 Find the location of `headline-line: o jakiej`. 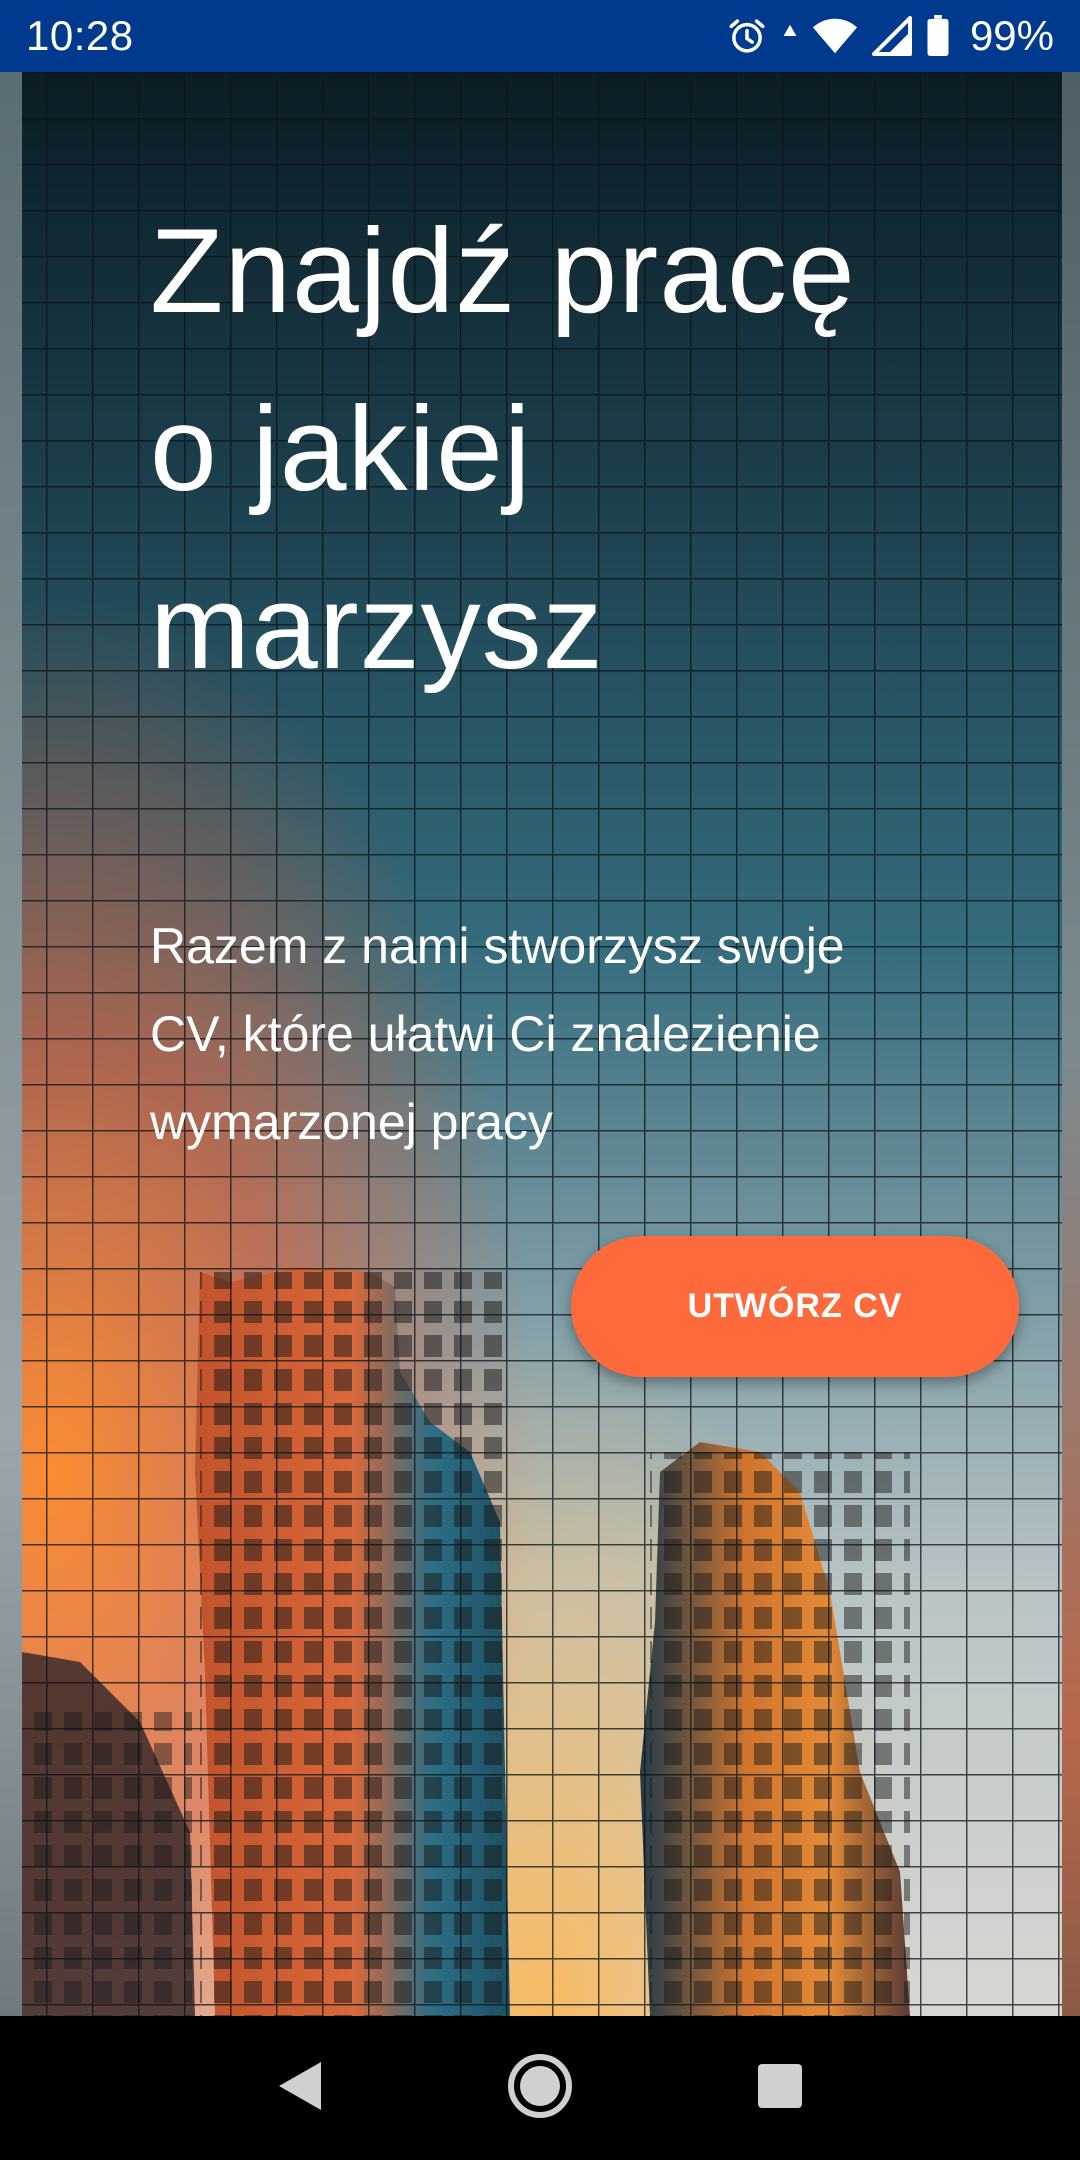

headline-line: o jakiej is located at coordinates (341, 449).